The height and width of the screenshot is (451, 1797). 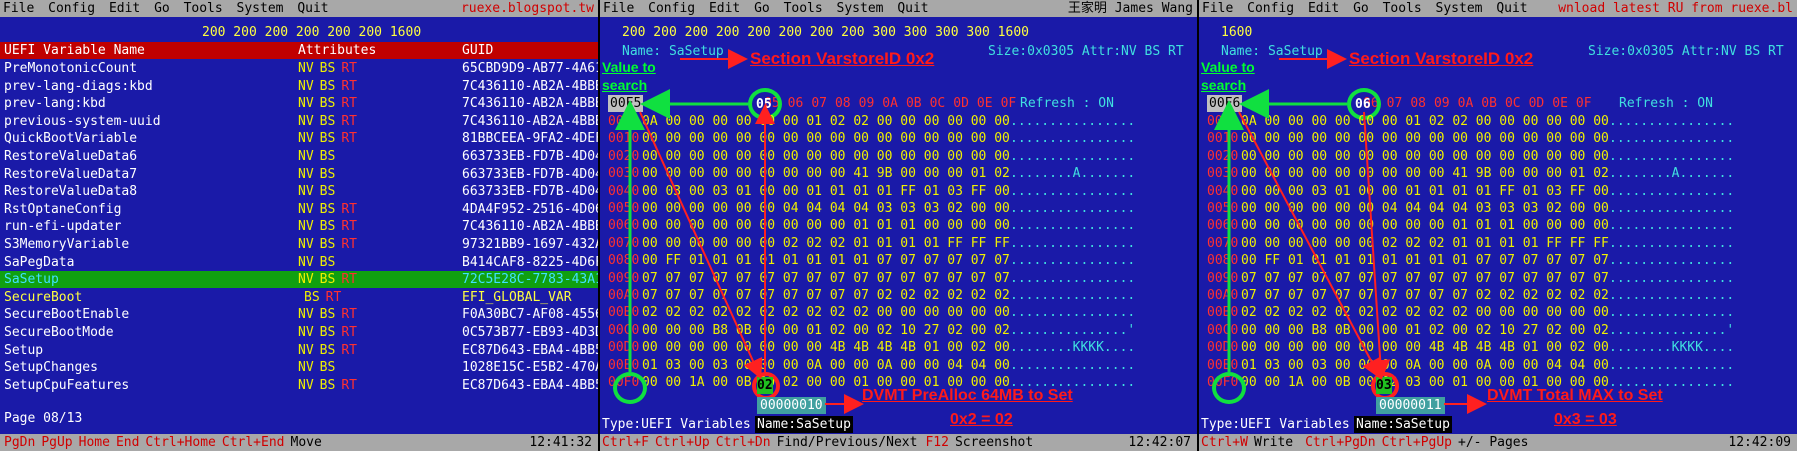 What do you see at coordinates (299, 350) in the screenshot?
I see `list-item: Setup NV BS RT EC87D643-EBA4-4BB5` at bounding box center [299, 350].